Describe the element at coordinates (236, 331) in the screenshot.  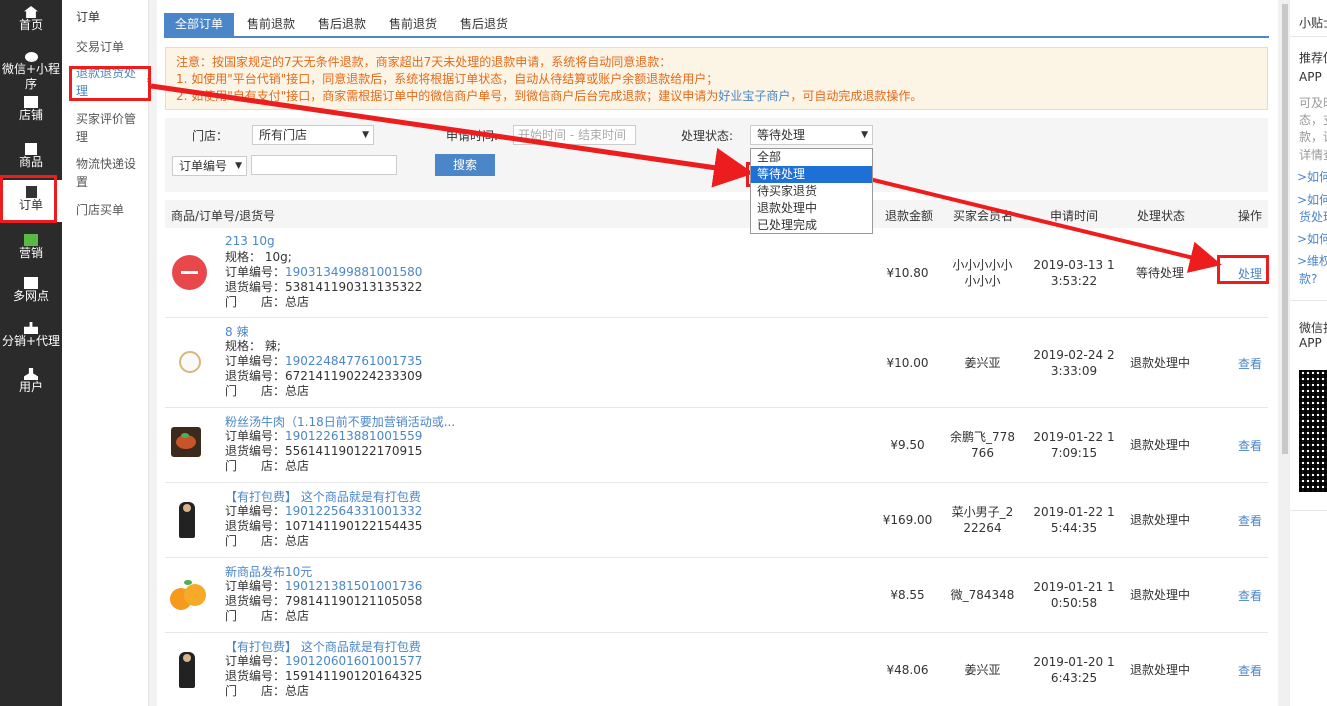
I see `product-name: 8 辣` at that location.